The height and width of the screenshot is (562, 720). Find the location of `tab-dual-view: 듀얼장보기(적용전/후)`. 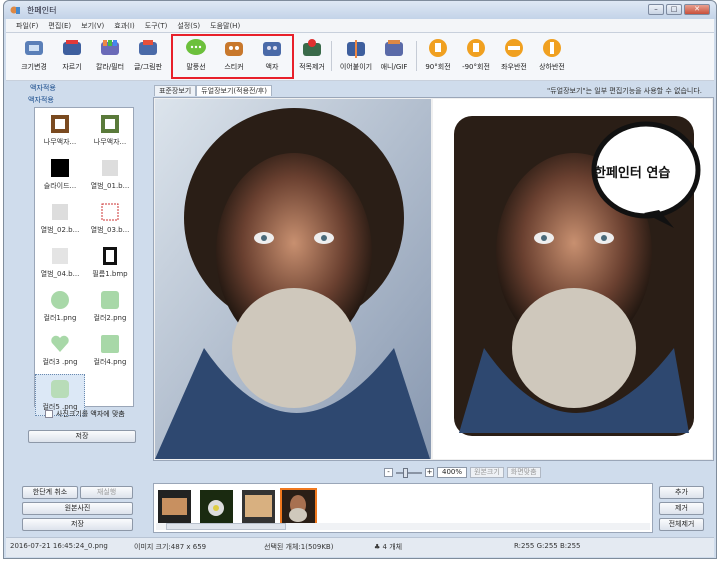

tab-dual-view: 듀얼장보기(적용전/후) is located at coordinates (234, 90).